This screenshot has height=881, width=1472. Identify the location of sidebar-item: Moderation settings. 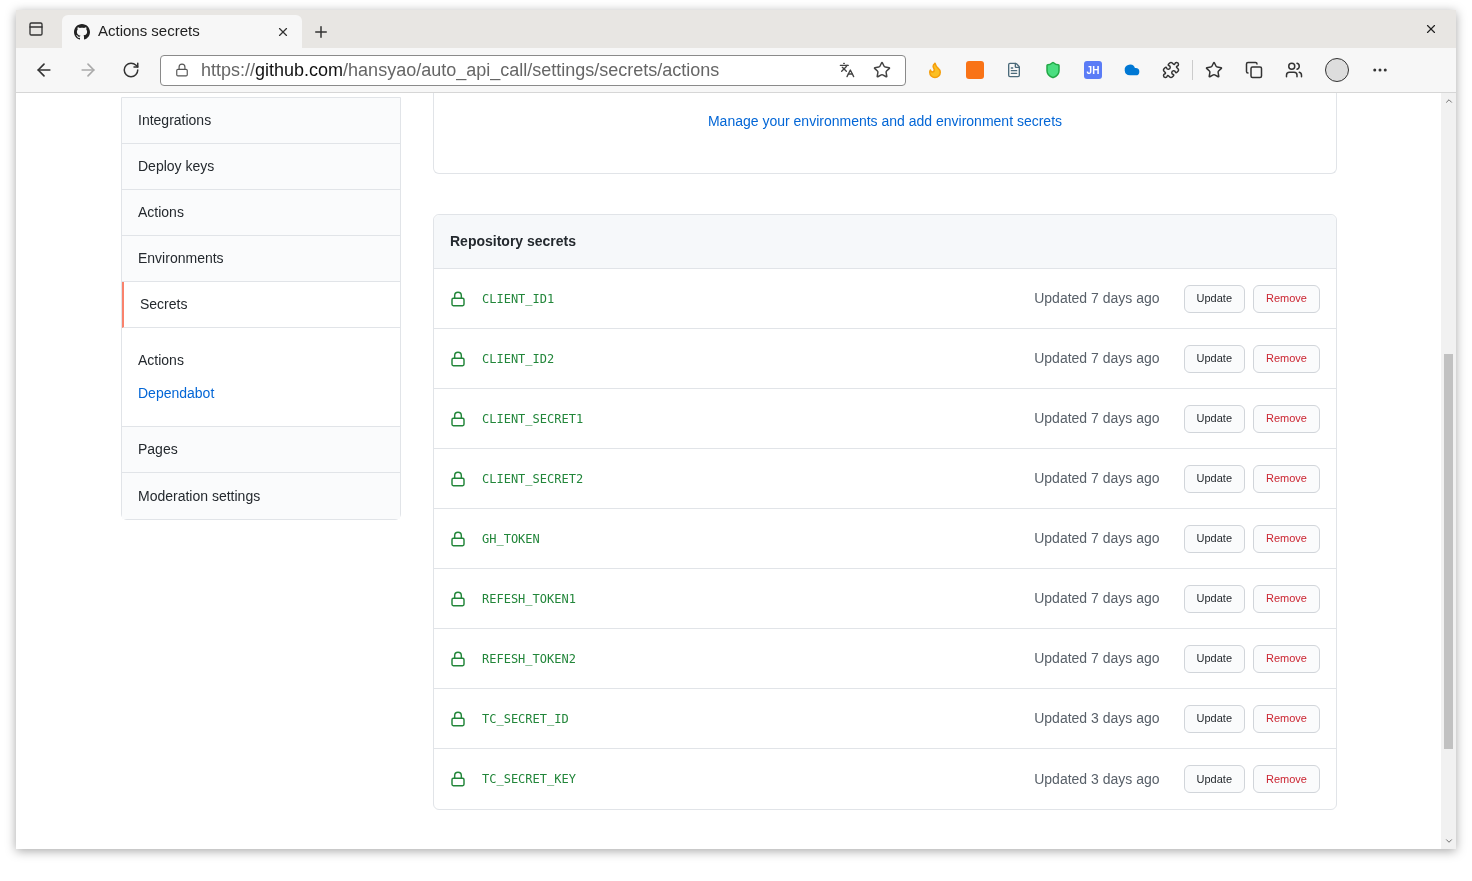
(261, 496).